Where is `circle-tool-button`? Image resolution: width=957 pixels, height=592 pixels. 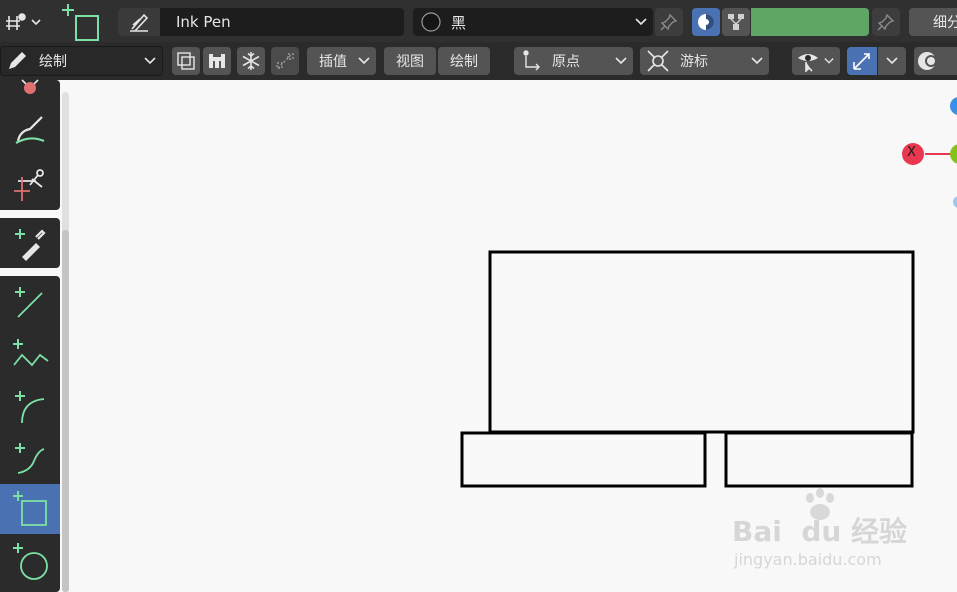
circle-tool-button is located at coordinates (30, 561).